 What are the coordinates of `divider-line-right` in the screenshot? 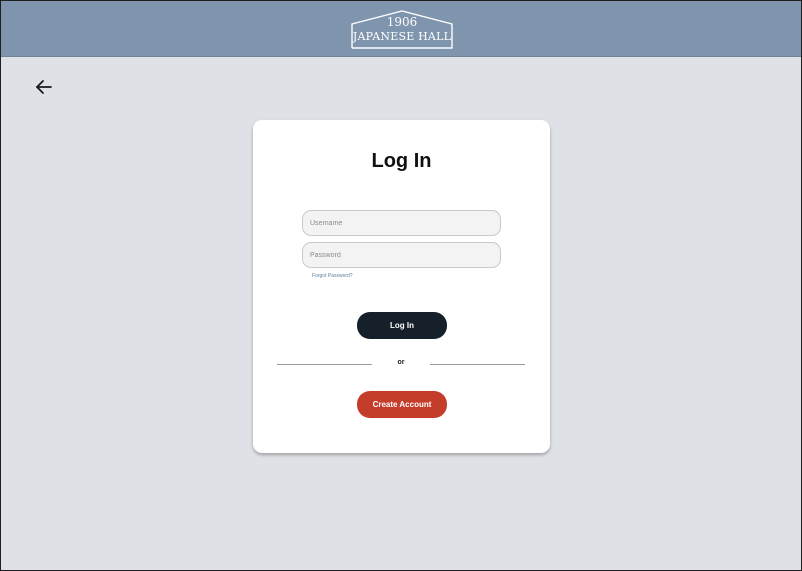 It's located at (477, 364).